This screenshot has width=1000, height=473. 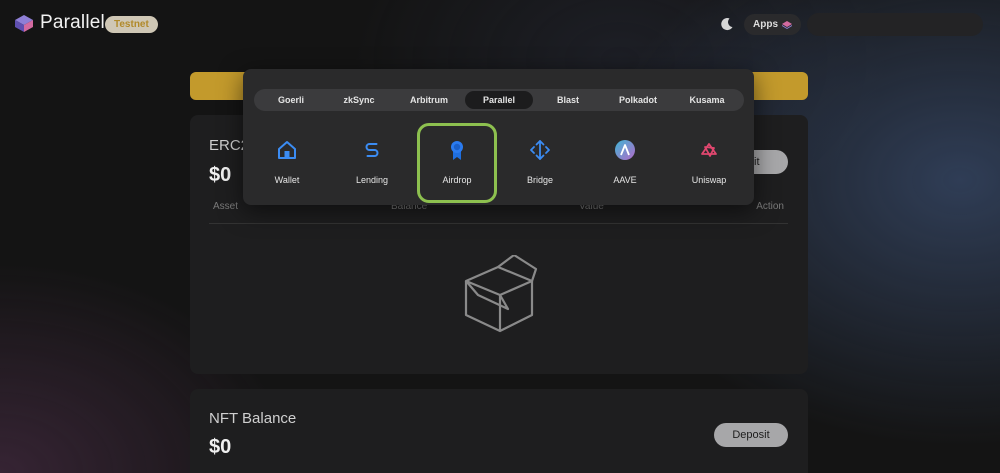 What do you see at coordinates (372, 163) in the screenshot?
I see `app-lending: Lending` at bounding box center [372, 163].